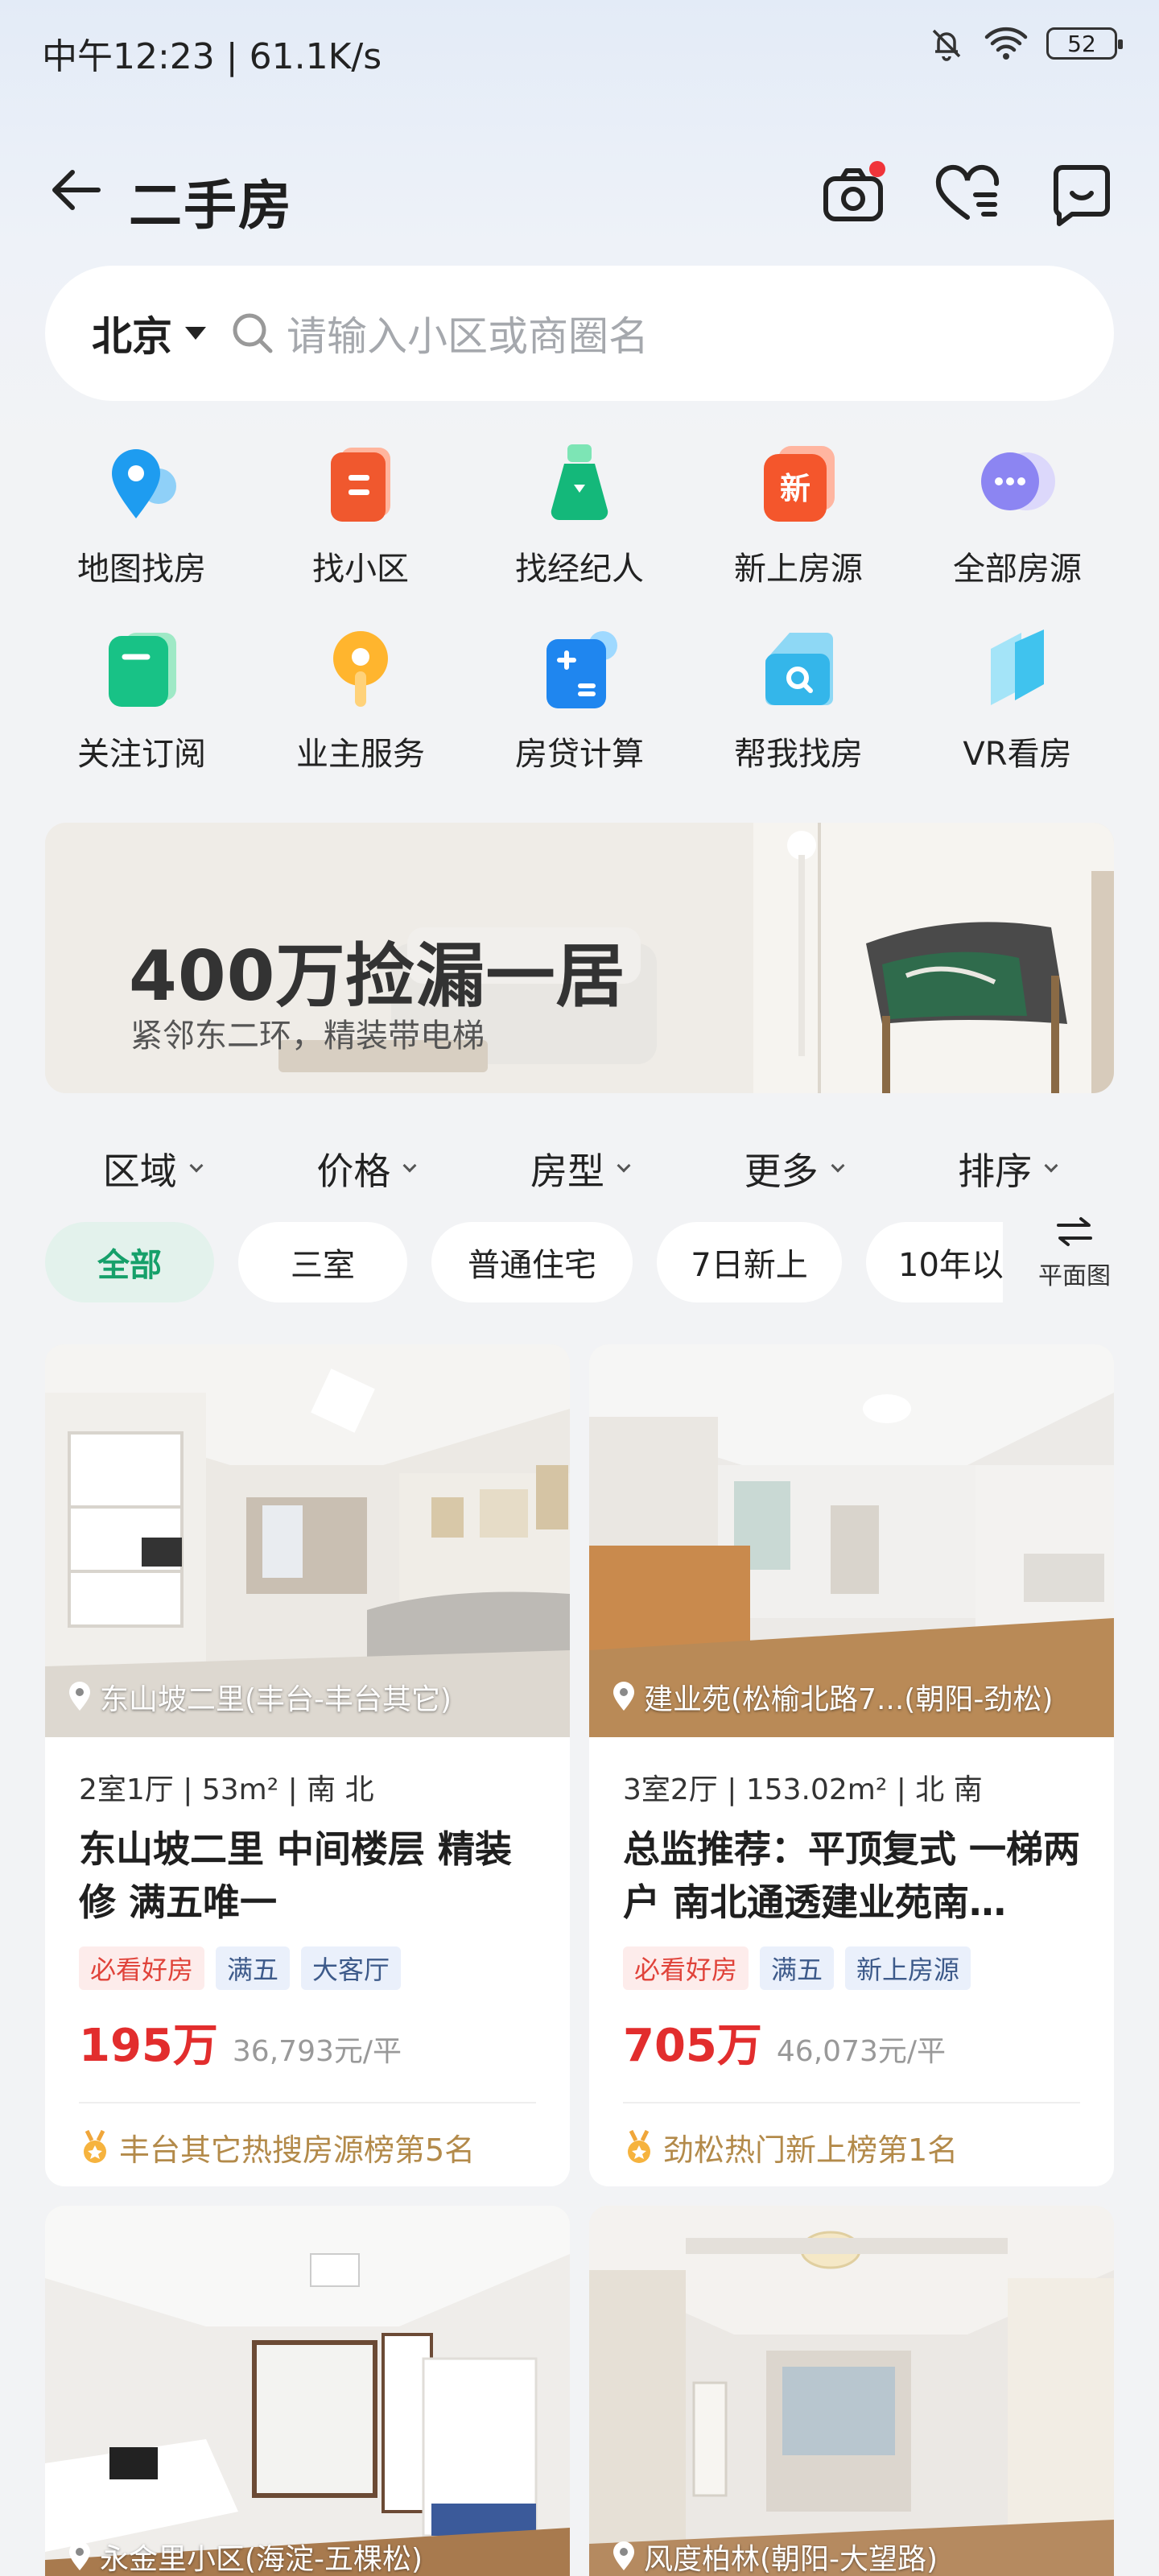 This screenshot has height=2576, width=1159. What do you see at coordinates (129, 1262) in the screenshot?
I see `chip-all: 全部` at bounding box center [129, 1262].